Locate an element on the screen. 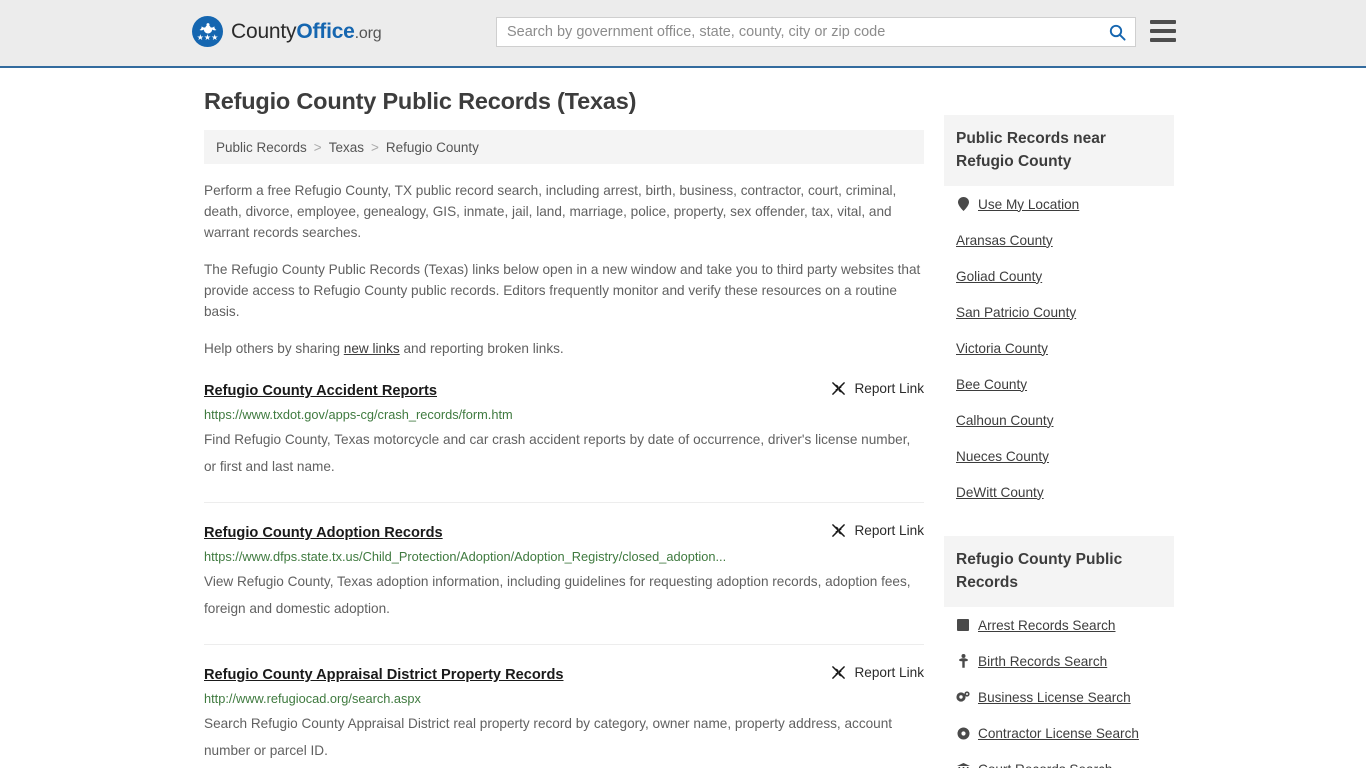  search-button is located at coordinates (1117, 32).